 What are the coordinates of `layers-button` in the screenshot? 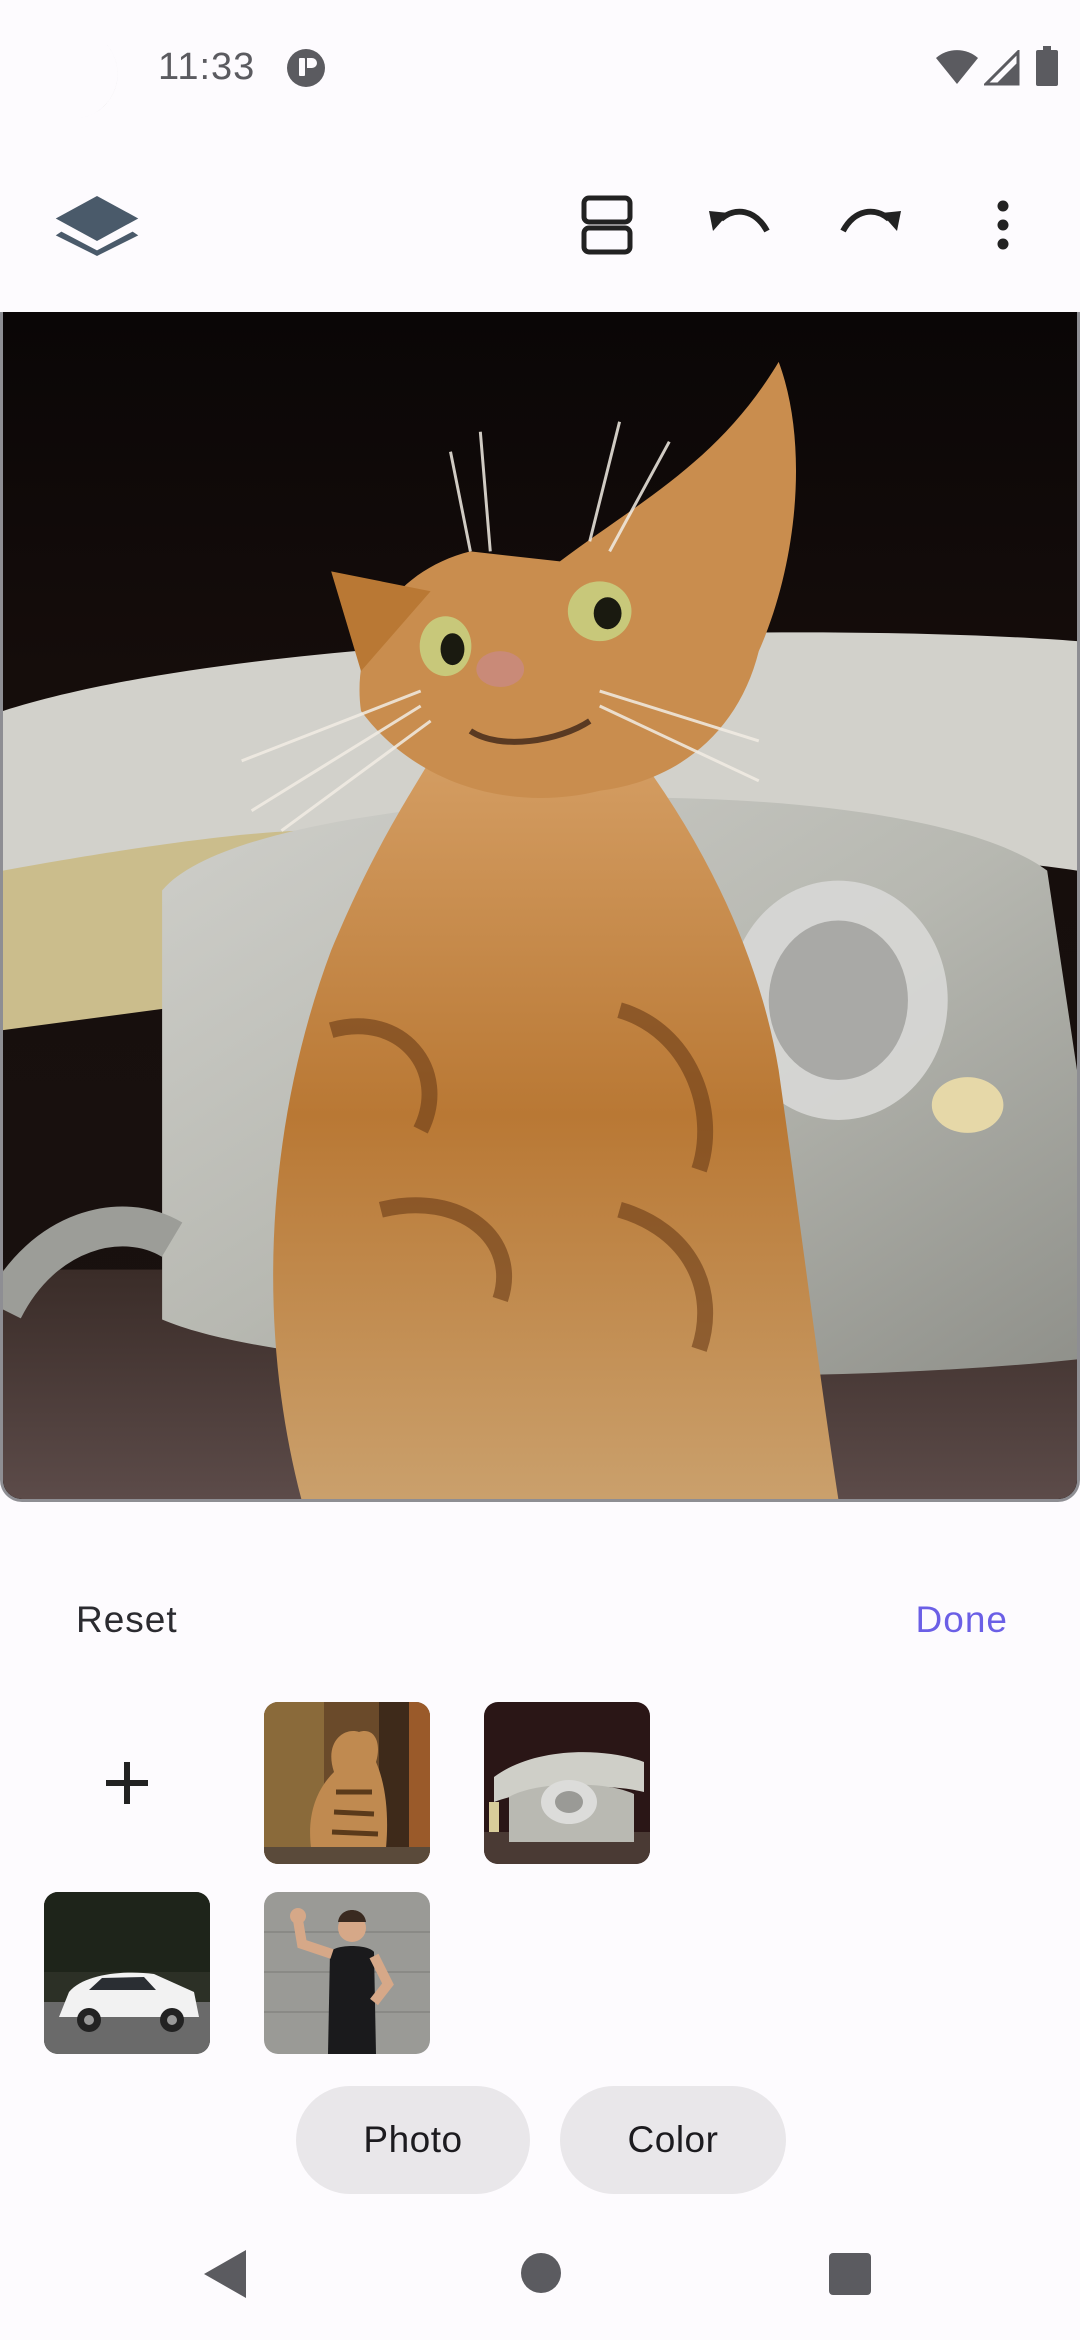 It's located at (97, 225).